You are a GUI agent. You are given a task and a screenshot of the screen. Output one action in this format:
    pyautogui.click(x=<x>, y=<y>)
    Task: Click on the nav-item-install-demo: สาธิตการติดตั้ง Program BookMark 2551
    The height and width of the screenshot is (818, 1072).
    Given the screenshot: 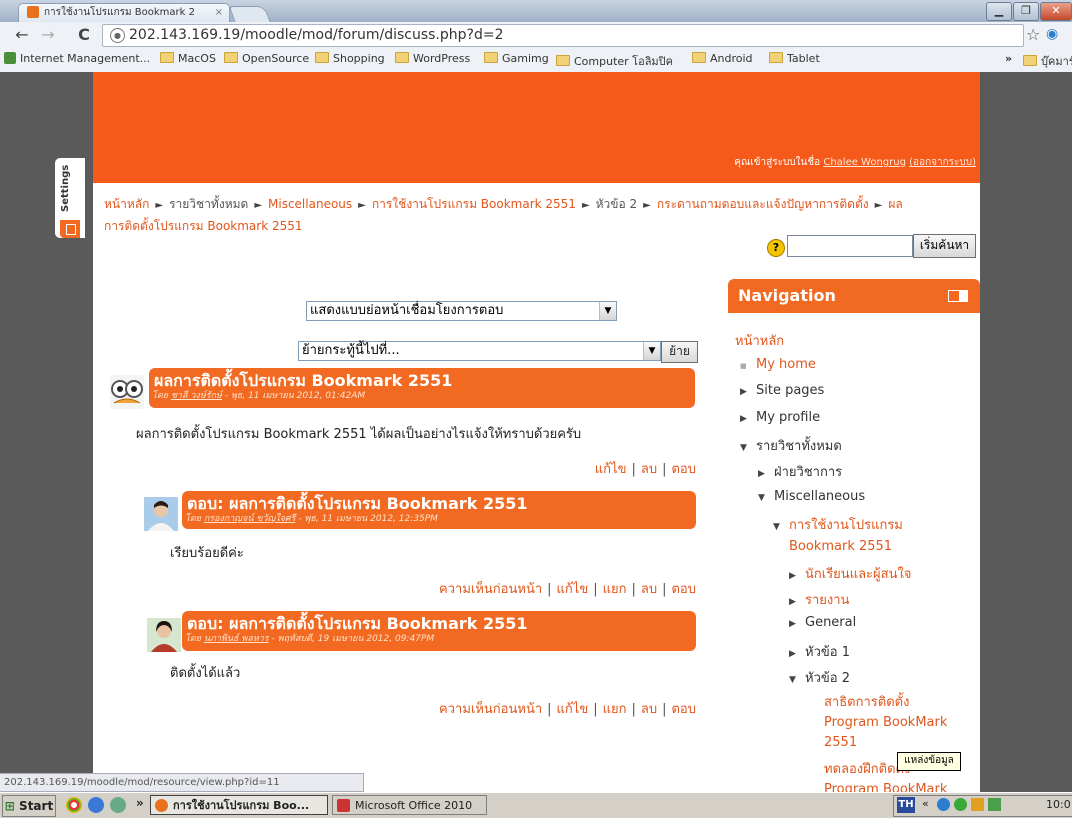 What is the action you would take?
    pyautogui.click(x=885, y=723)
    